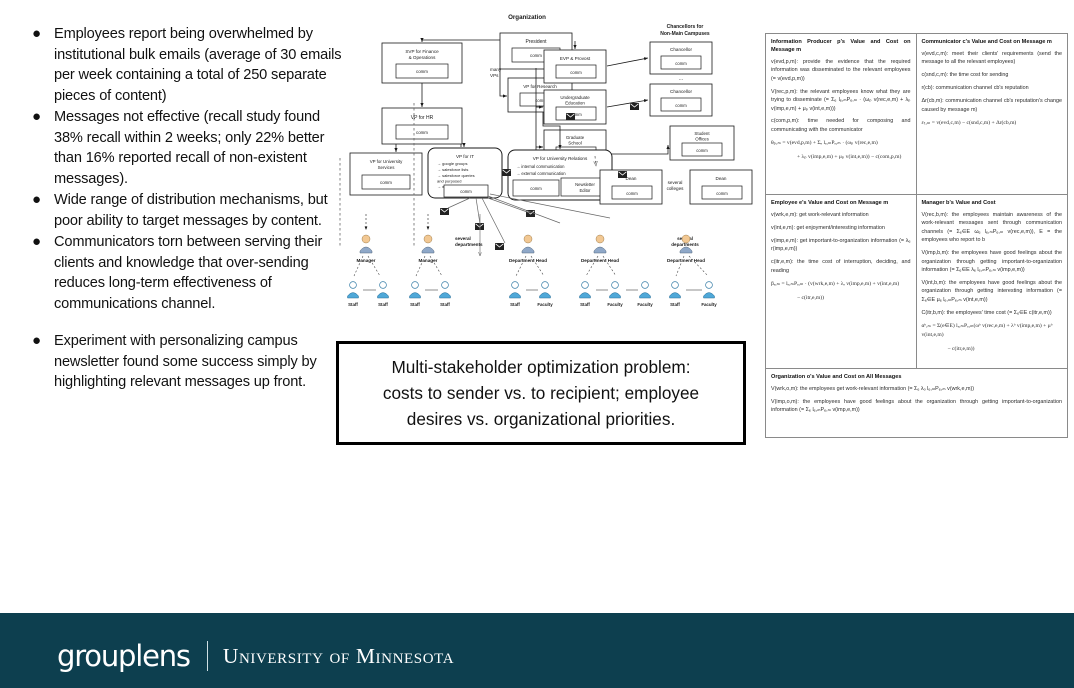  I want to click on svg-text: → internal communication, so click(540, 166).